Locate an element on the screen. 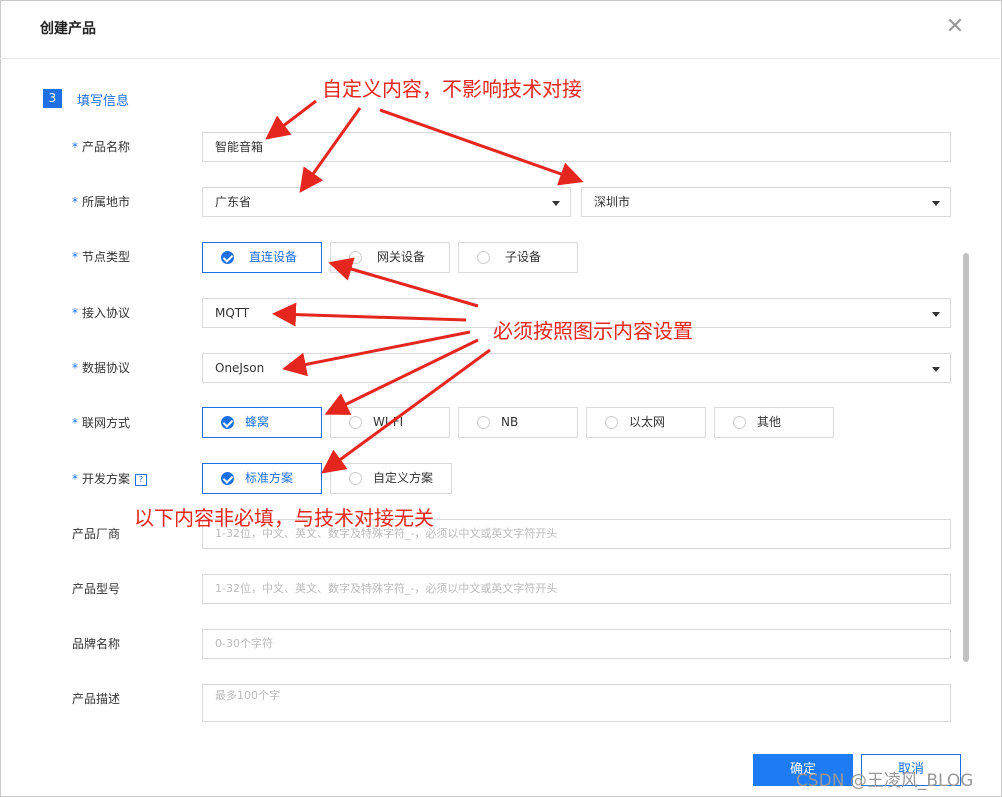  scrollbar-thumb is located at coordinates (966, 457).